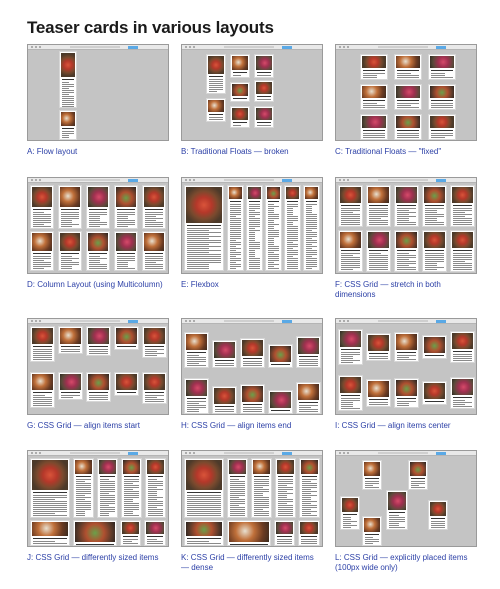  I want to click on layout-example-c: C: Traditional Floats — "fixed", so click(406, 100).